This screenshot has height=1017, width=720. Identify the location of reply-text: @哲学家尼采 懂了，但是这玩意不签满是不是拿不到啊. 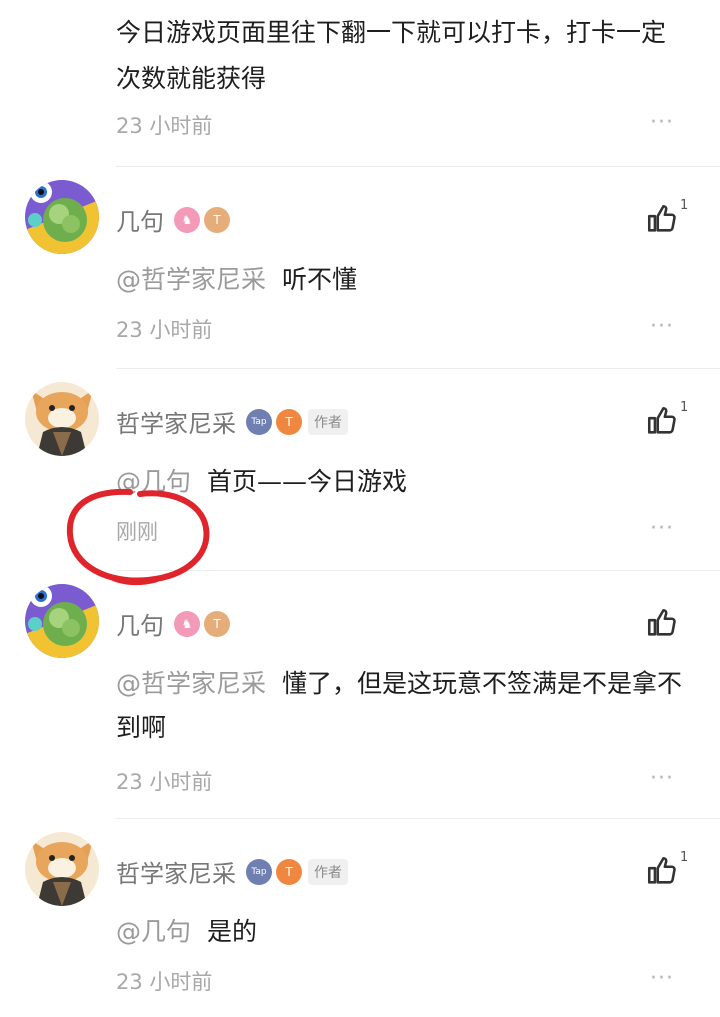
(406, 706).